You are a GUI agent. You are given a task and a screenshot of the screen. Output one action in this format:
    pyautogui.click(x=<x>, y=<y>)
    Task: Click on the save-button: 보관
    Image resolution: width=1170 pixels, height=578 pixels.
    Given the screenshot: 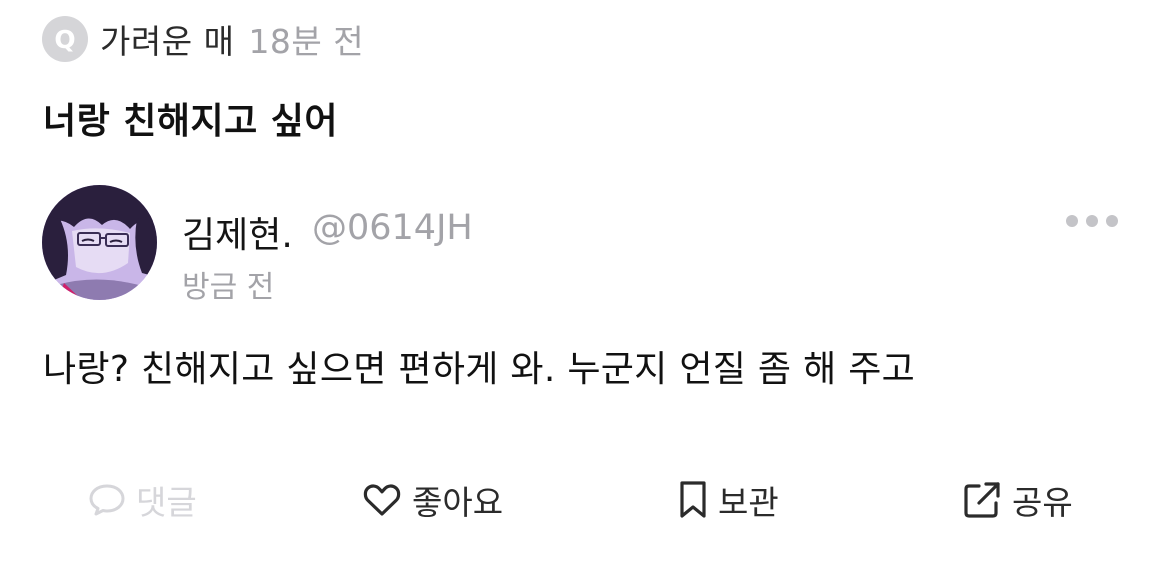 What is the action you would take?
    pyautogui.click(x=728, y=500)
    